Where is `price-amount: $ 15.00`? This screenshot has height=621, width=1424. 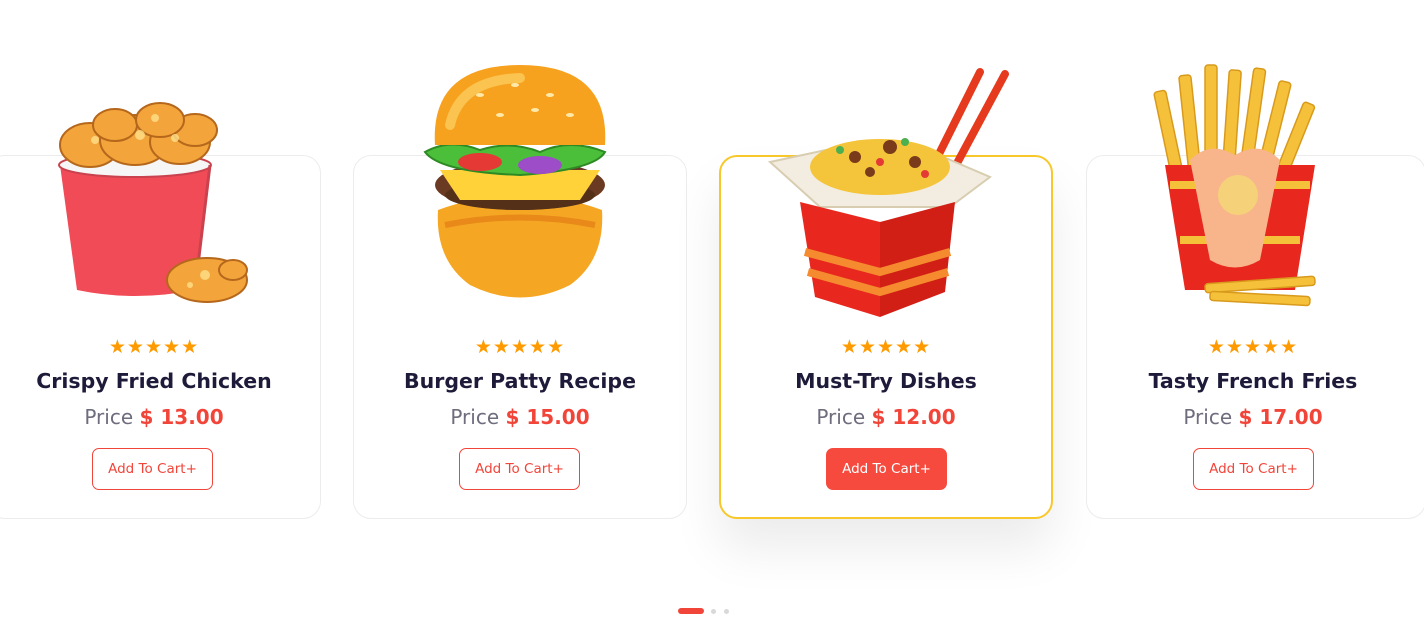 price-amount: $ 15.00 is located at coordinates (547, 417).